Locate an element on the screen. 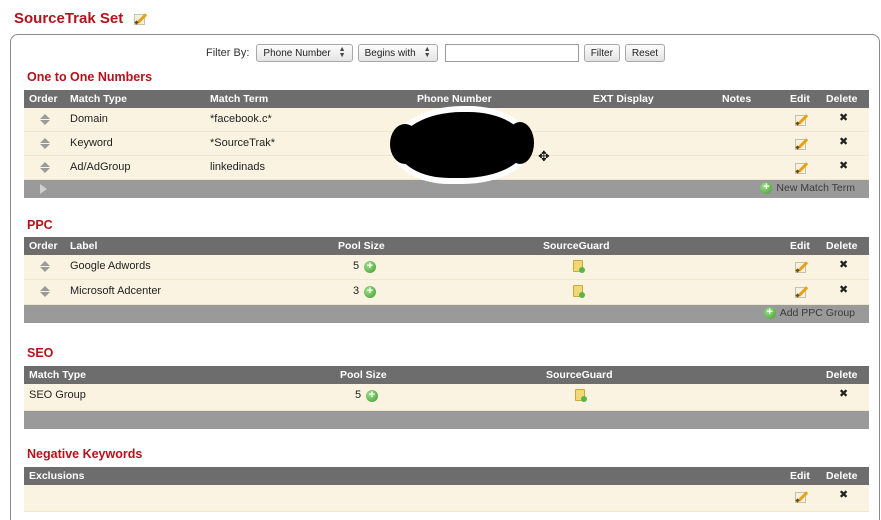 This screenshot has height=520, width=881. filter-label: Filter By: is located at coordinates (228, 53).